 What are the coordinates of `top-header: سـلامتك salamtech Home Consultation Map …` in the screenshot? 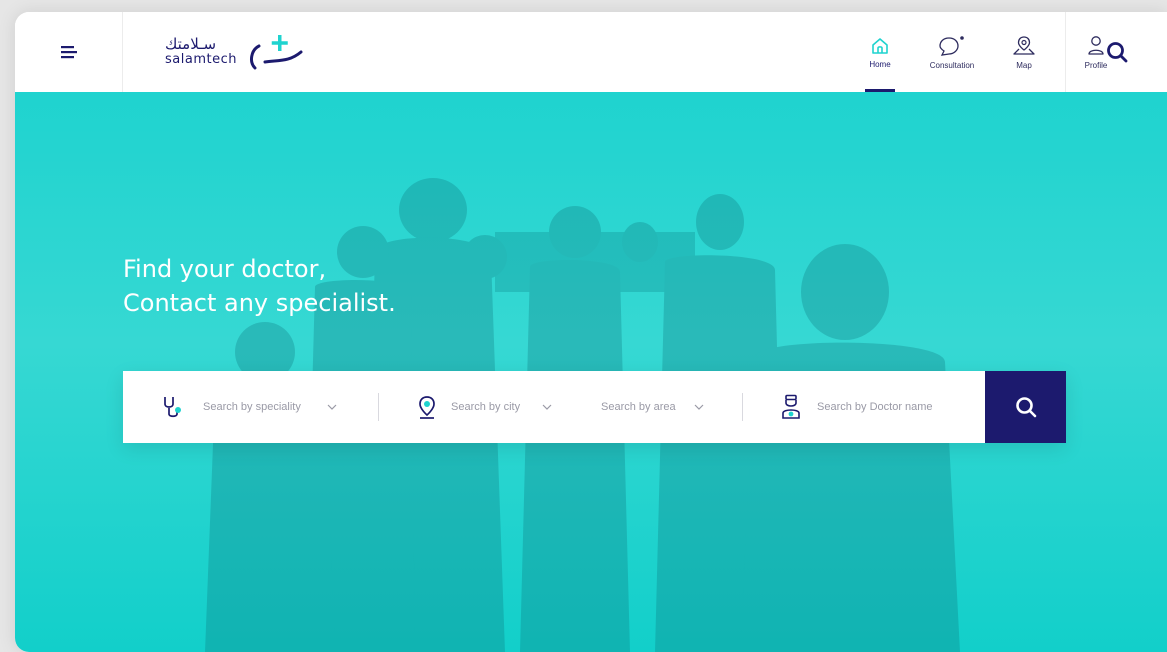 It's located at (591, 52).